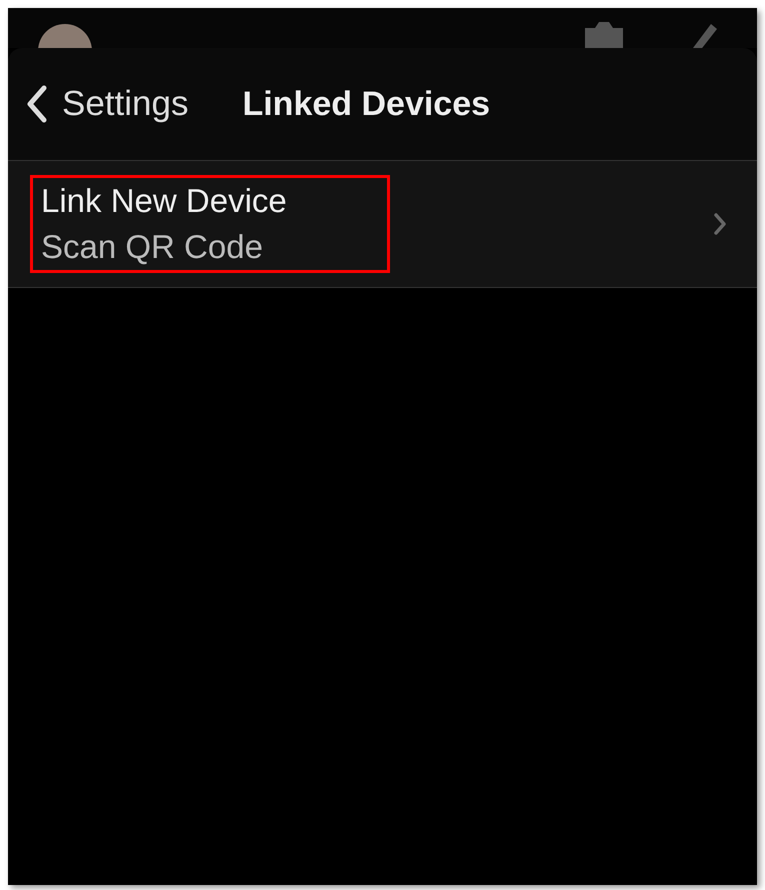 This screenshot has height=890, width=765. I want to click on chevron-icon, so click(720, 224).